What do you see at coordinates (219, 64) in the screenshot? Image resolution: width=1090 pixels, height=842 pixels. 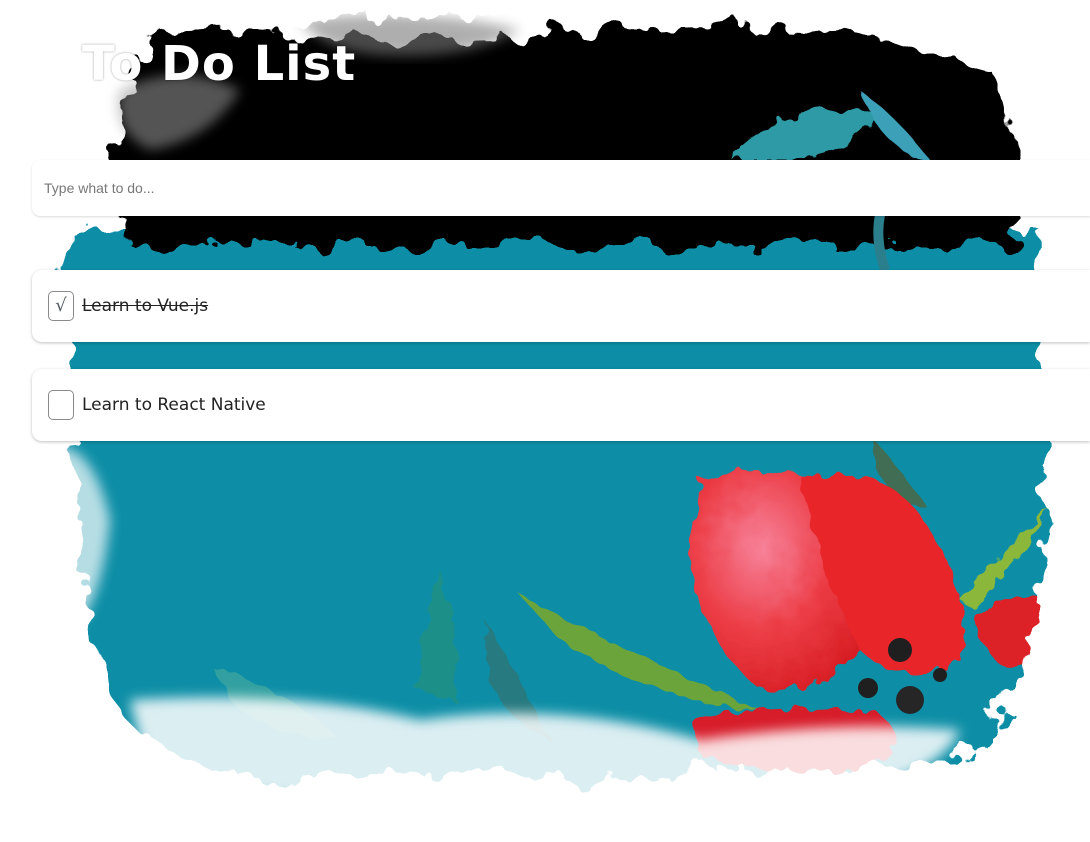 I see `page-title: To Do List` at bounding box center [219, 64].